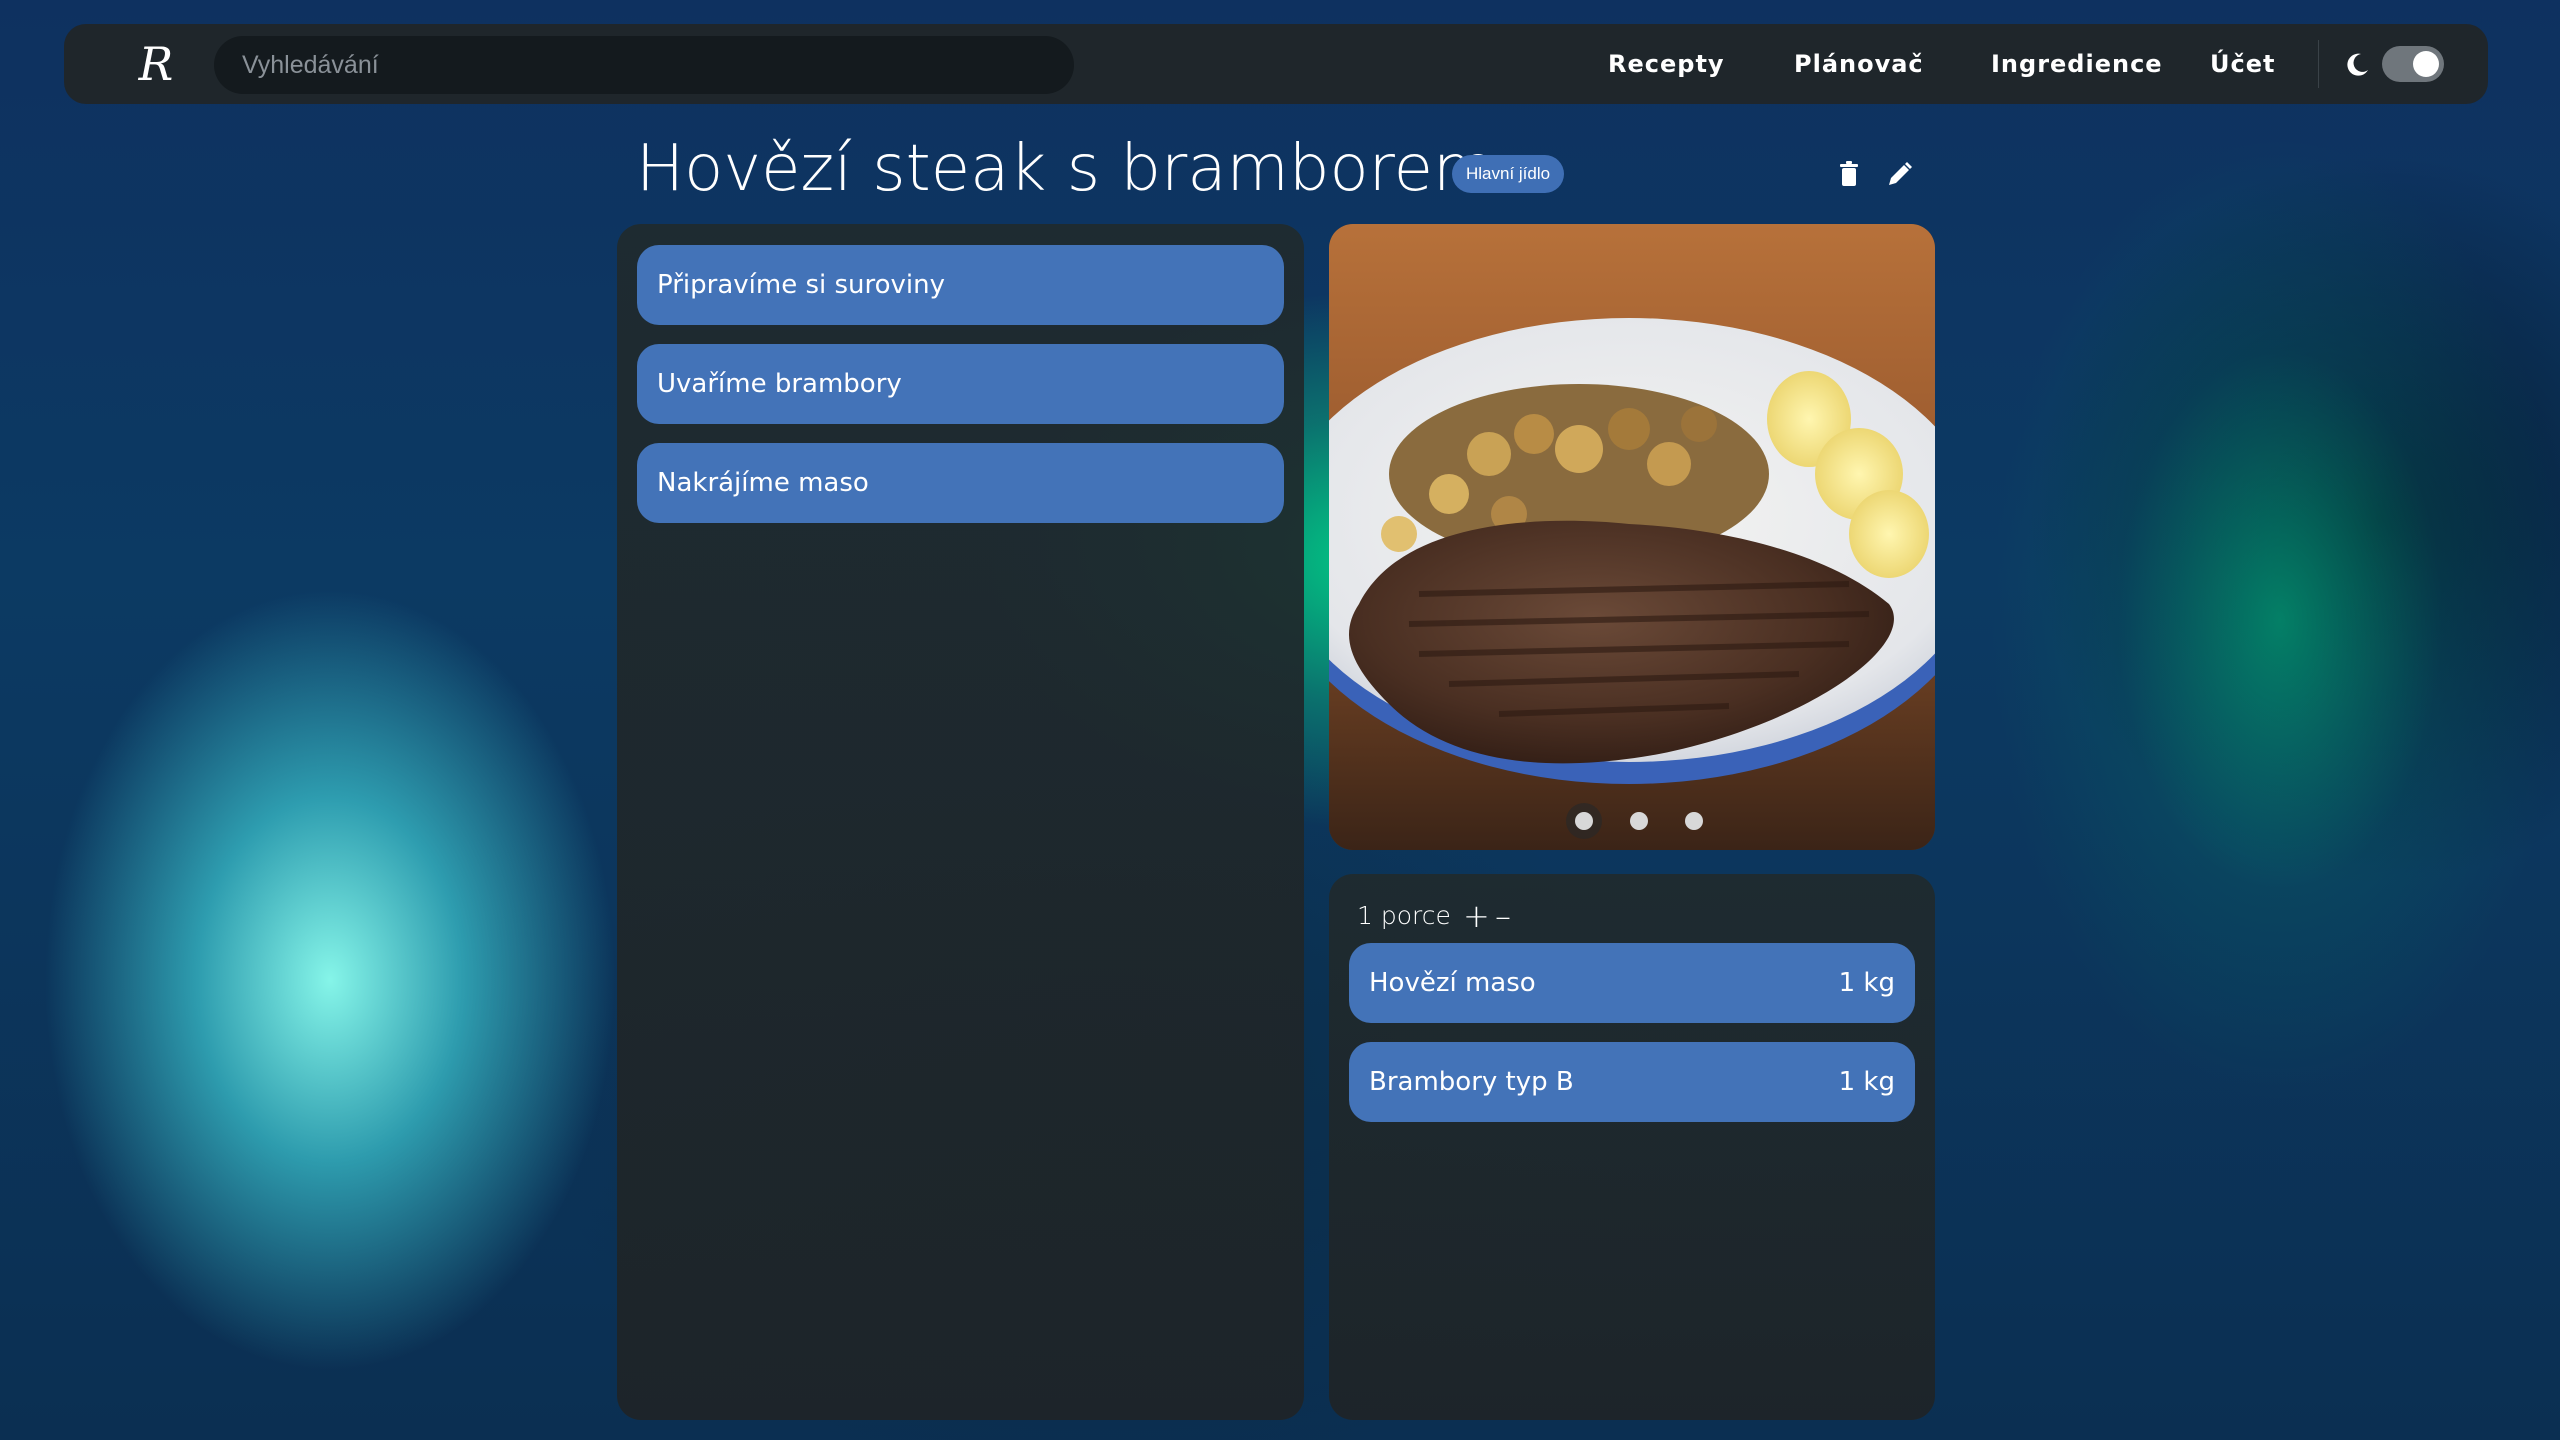 This screenshot has width=2560, height=1440. What do you see at coordinates (2426, 64) in the screenshot?
I see `theme-toggle-knob` at bounding box center [2426, 64].